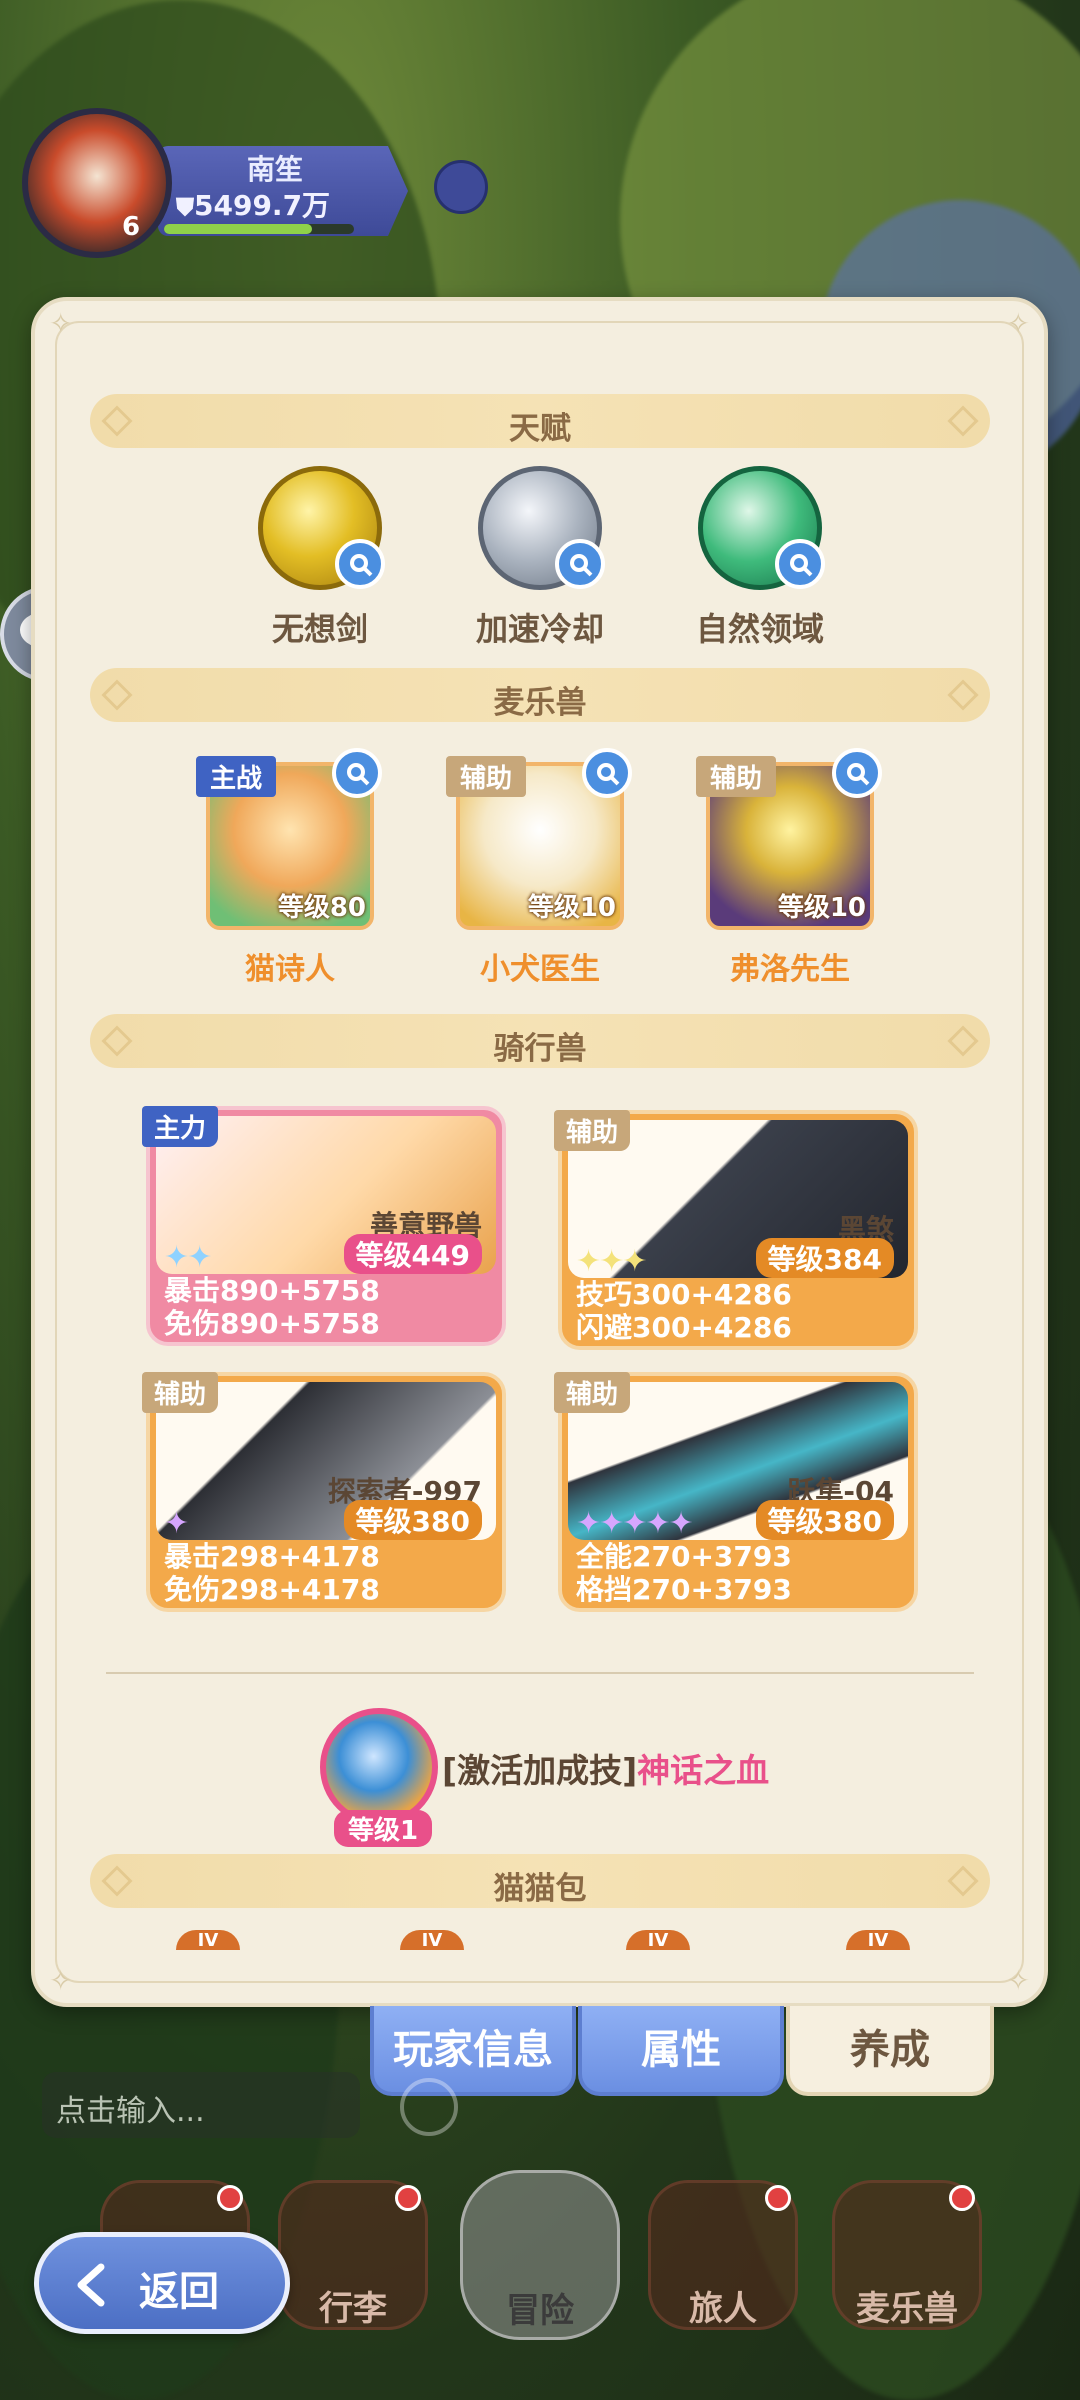 The image size is (1080, 2400). I want to click on combo-skill-level: 等级1, so click(383, 1828).